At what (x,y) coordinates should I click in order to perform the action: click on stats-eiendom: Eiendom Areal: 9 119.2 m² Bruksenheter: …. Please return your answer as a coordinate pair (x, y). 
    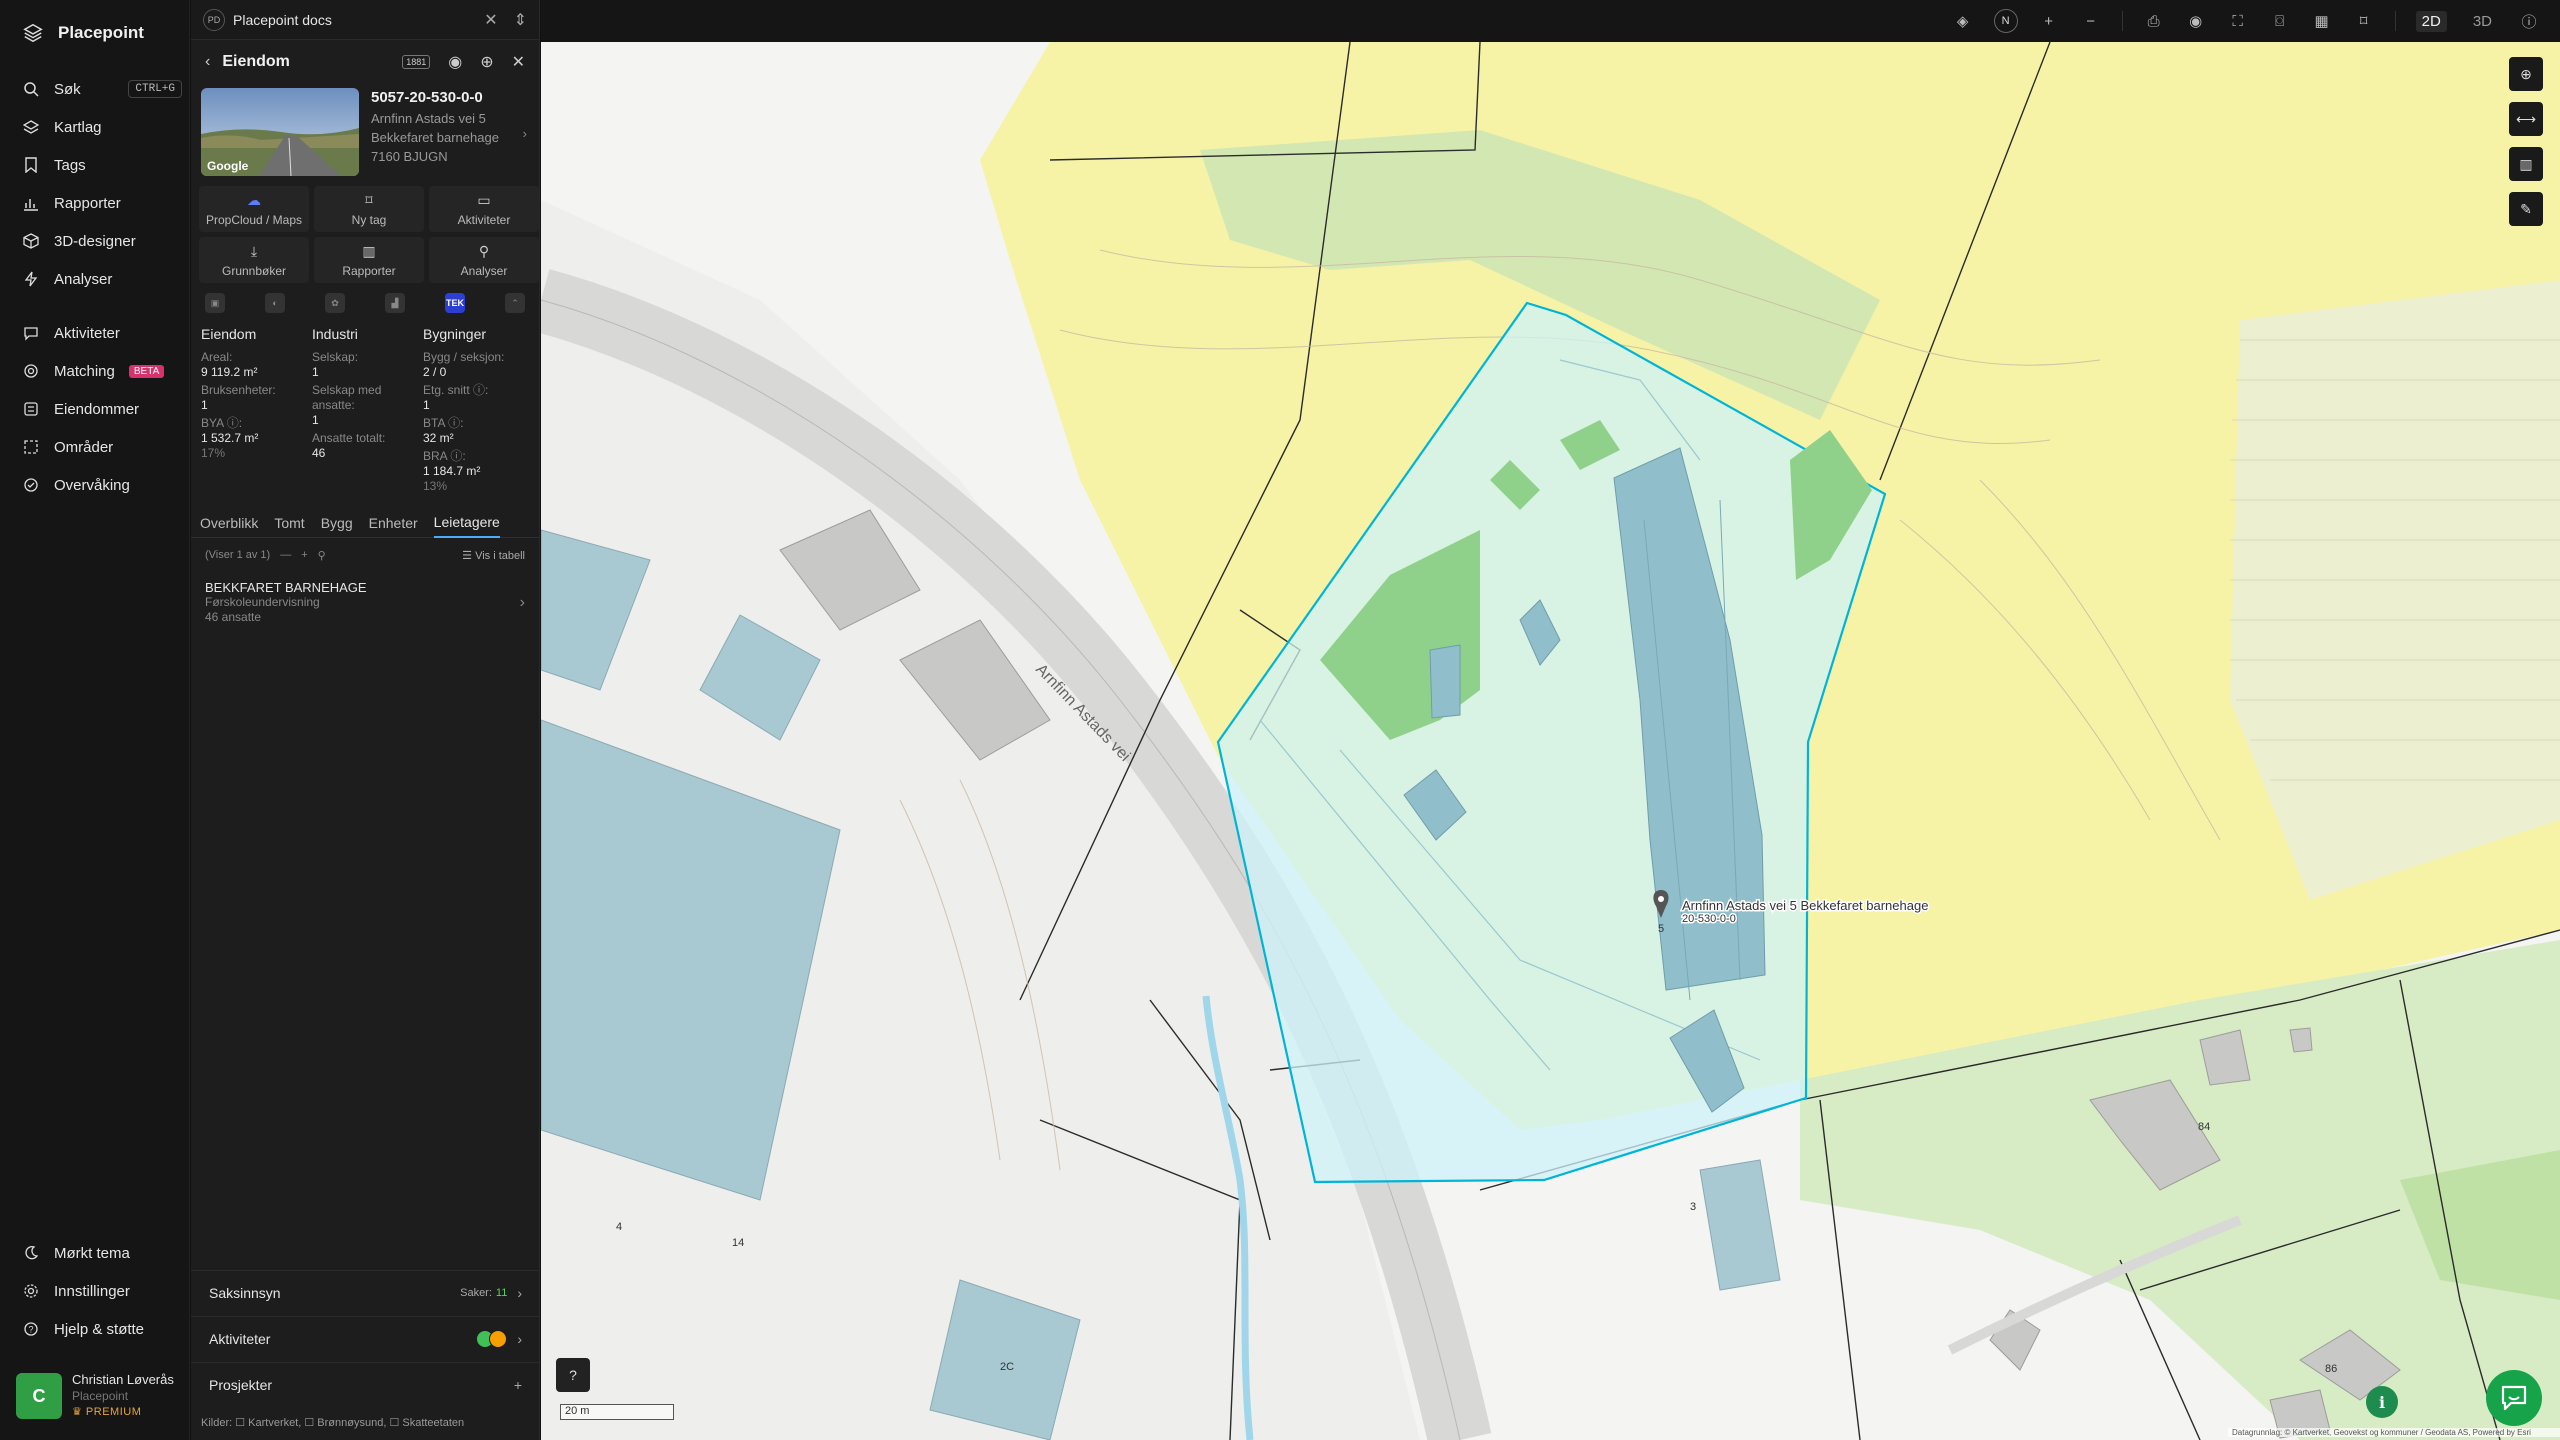
    Looking at the image, I should click on (256, 410).